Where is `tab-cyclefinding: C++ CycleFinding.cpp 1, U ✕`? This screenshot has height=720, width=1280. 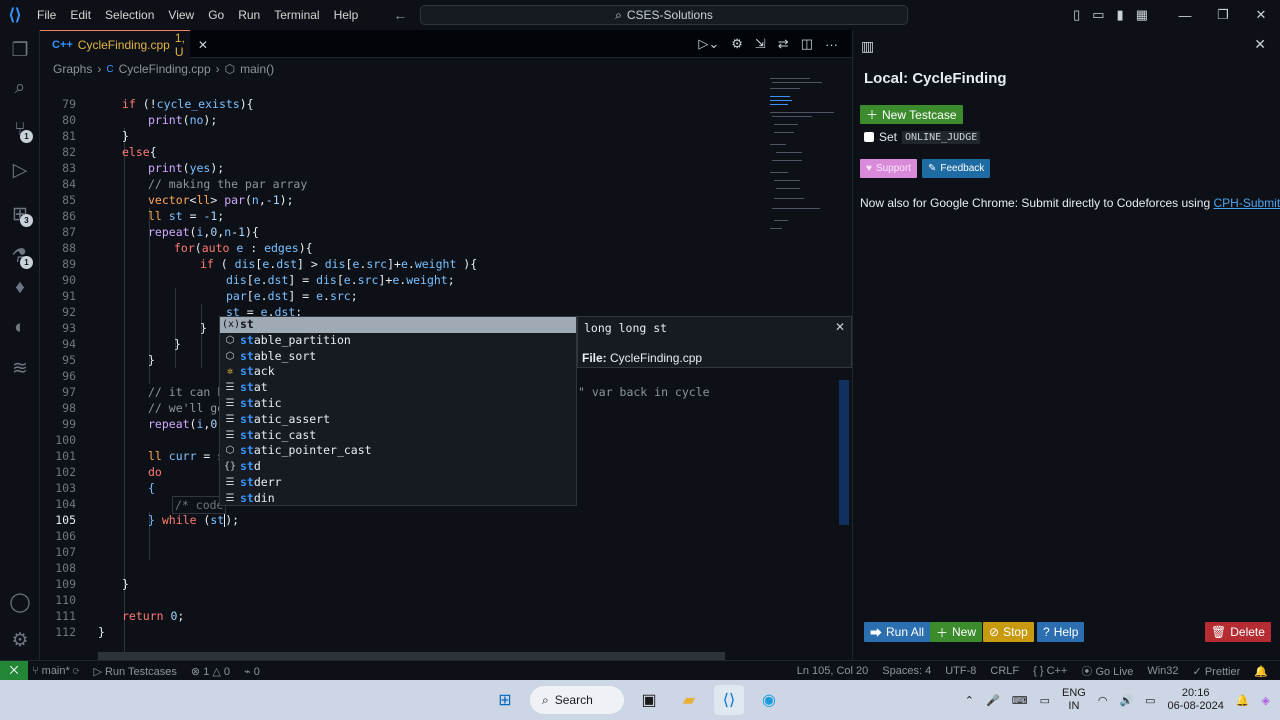 tab-cyclefinding: C++ CycleFinding.cpp 1, U ✕ is located at coordinates (124, 44).